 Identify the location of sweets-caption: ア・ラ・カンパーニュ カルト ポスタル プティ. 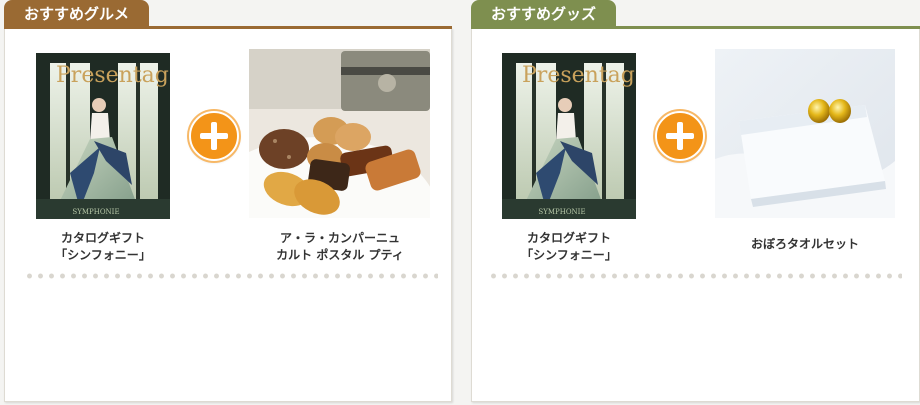
(340, 247).